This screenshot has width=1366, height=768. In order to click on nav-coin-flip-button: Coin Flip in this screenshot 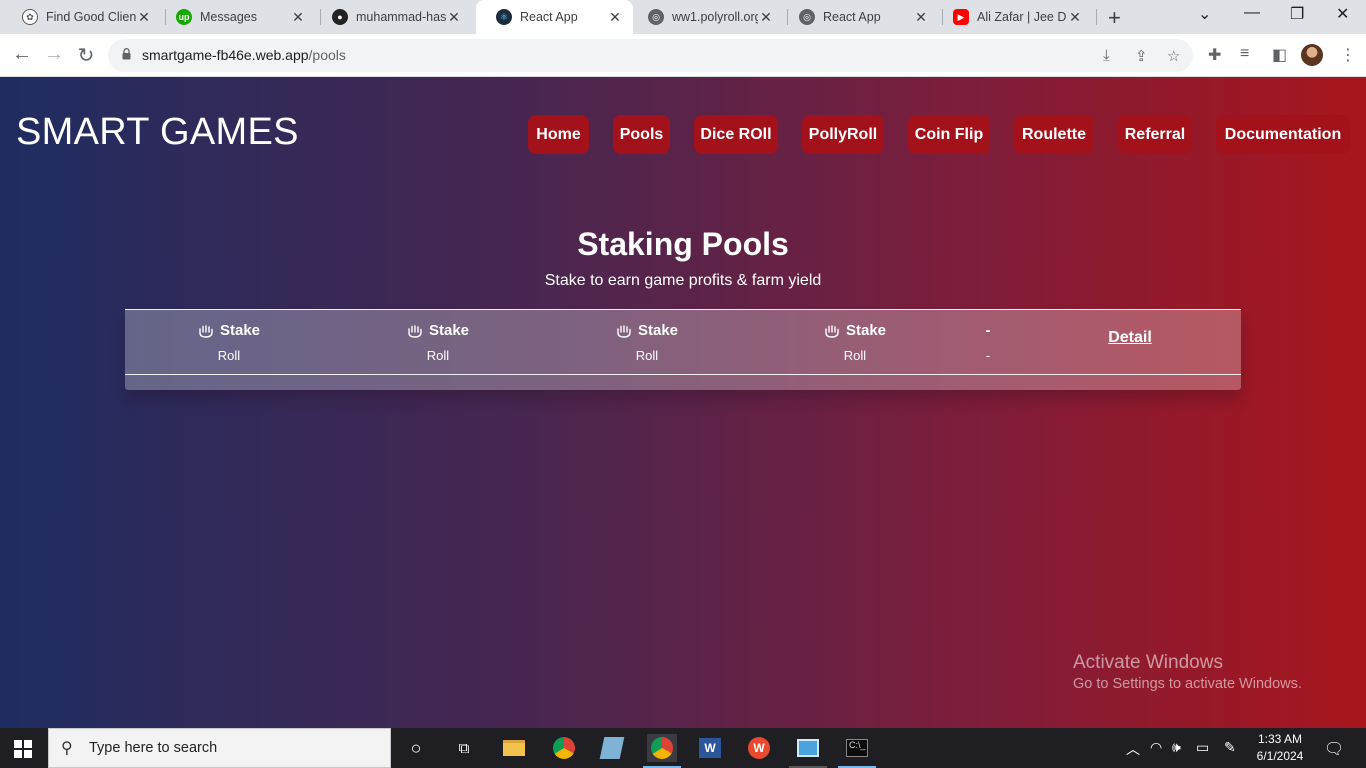, I will do `click(949, 134)`.